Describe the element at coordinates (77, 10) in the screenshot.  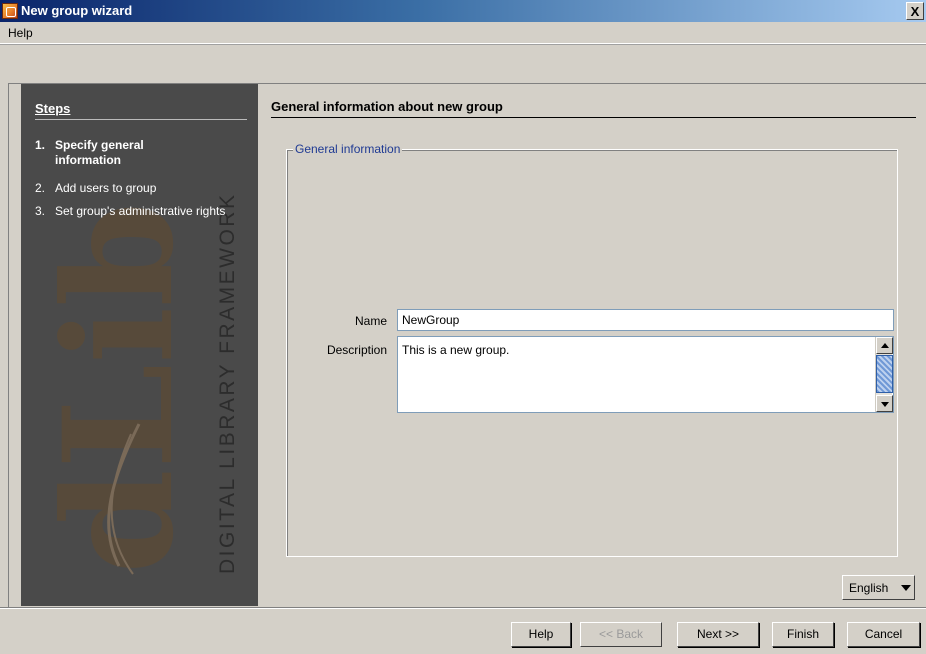
I see `window-title: New group wizard` at that location.